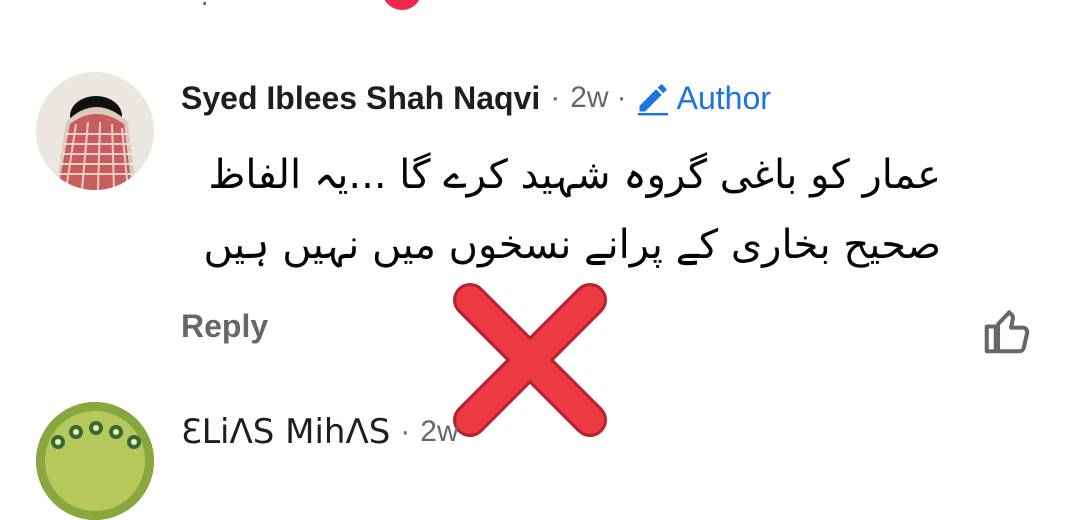  Describe the element at coordinates (530, 360) in the screenshot. I see `red-x-overlay` at that location.